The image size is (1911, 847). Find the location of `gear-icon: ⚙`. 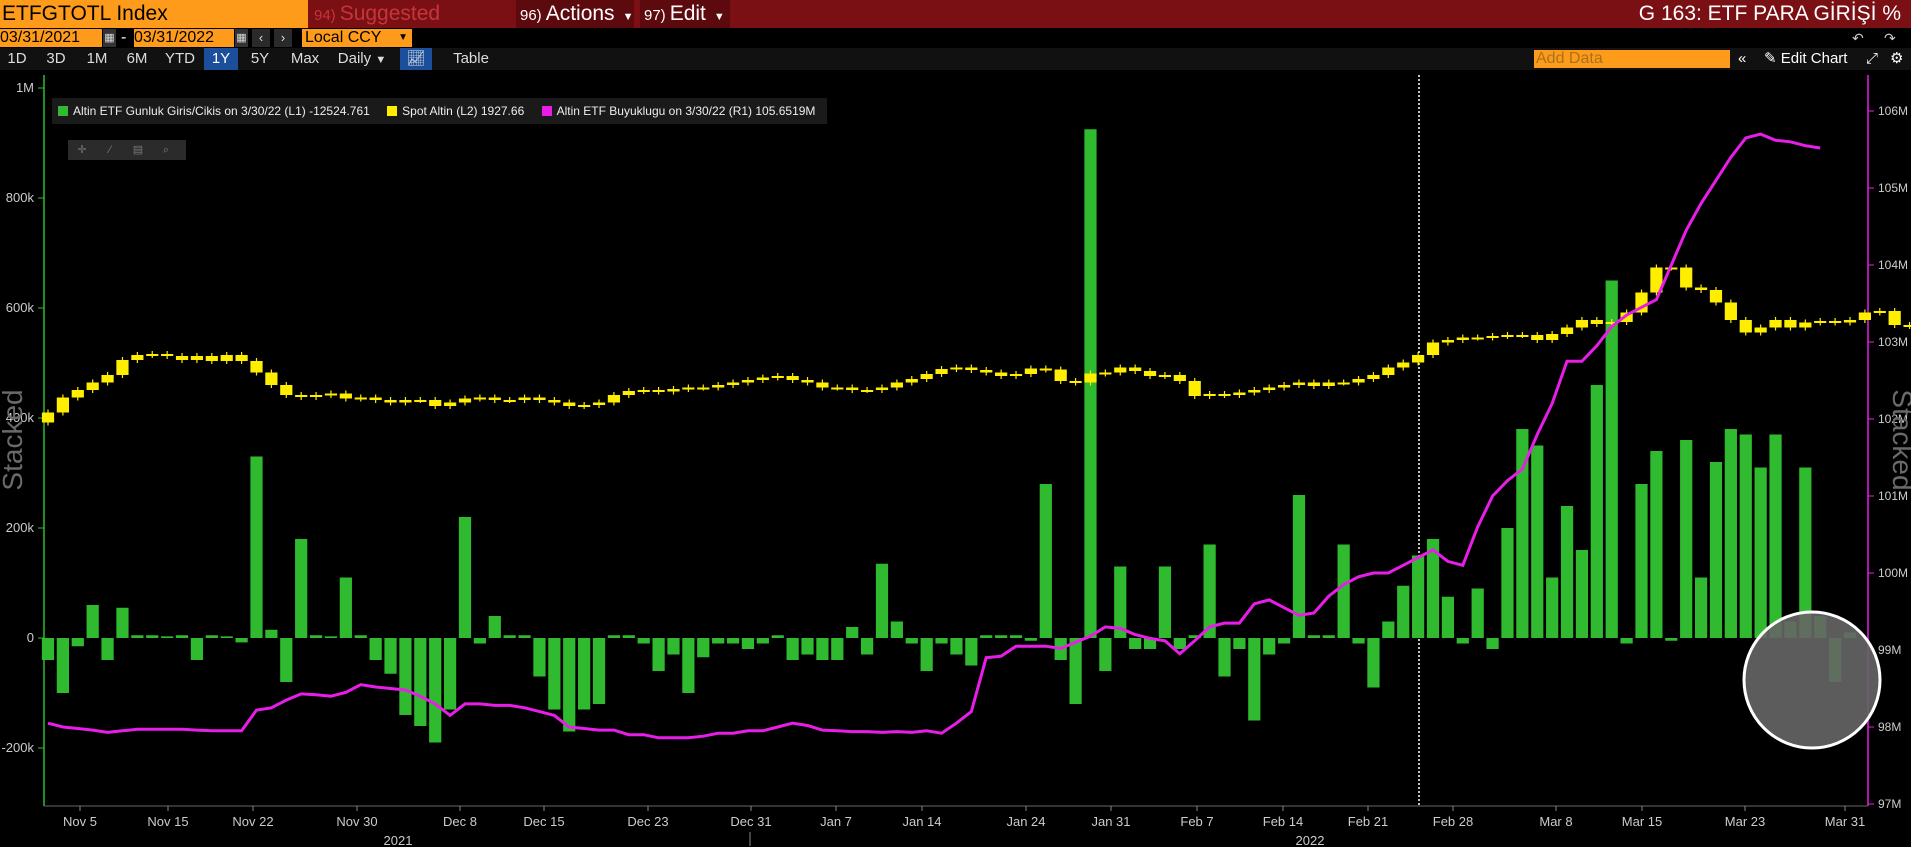

gear-icon: ⚙ is located at coordinates (1896, 59).